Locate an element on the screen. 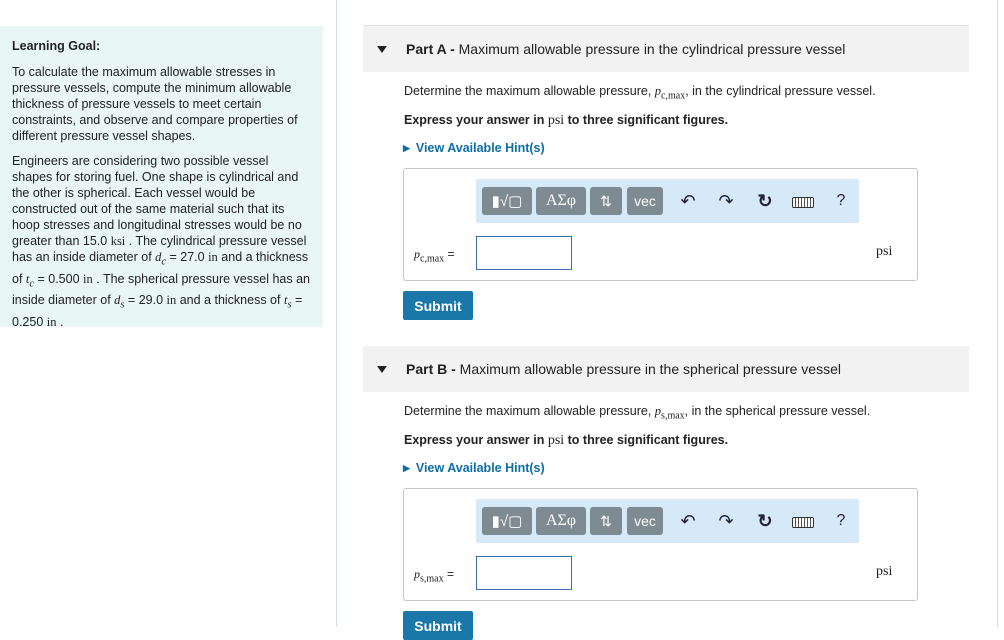  scrollbar-track is located at coordinates (997, 313).